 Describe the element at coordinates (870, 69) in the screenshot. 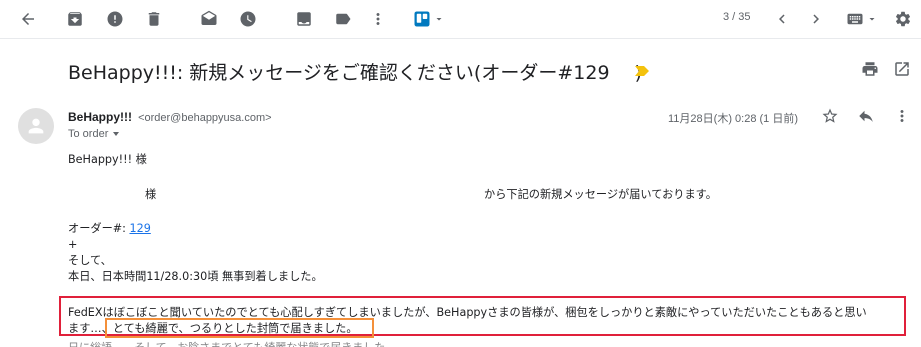

I see `print-icon` at that location.